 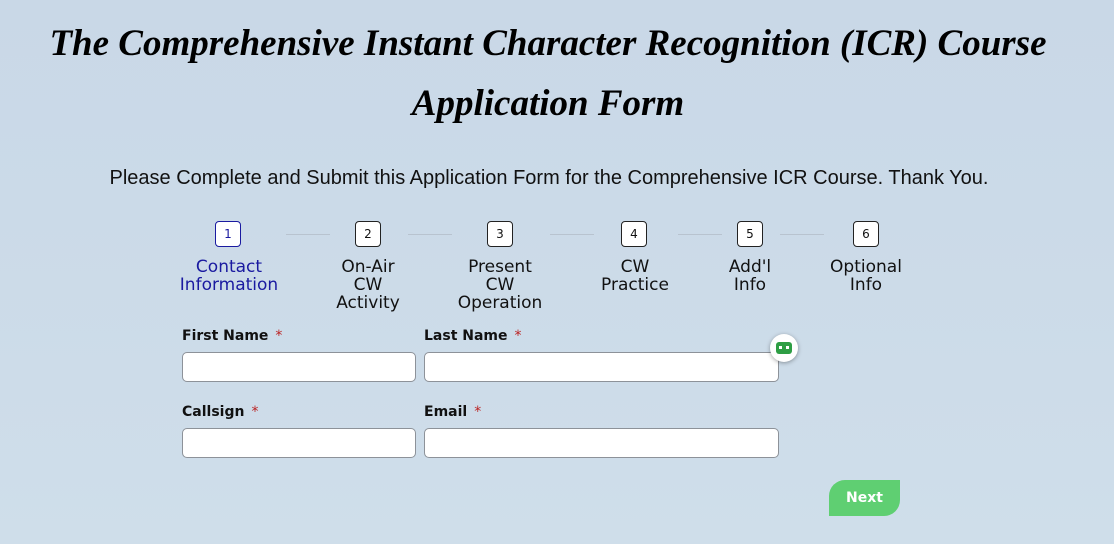 I want to click on callsign-label: Callsign *, so click(x=220, y=412).